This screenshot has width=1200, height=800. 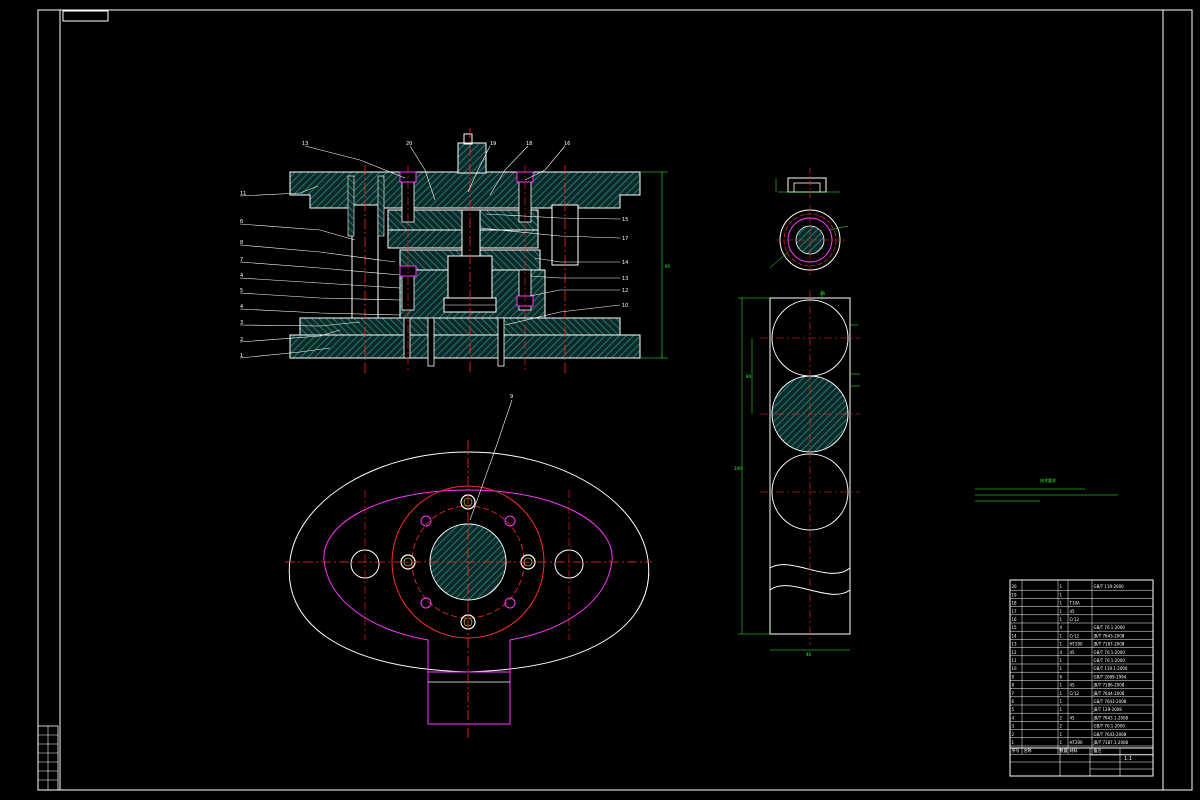 I want to click on leader-number: 15, so click(x=625, y=220).